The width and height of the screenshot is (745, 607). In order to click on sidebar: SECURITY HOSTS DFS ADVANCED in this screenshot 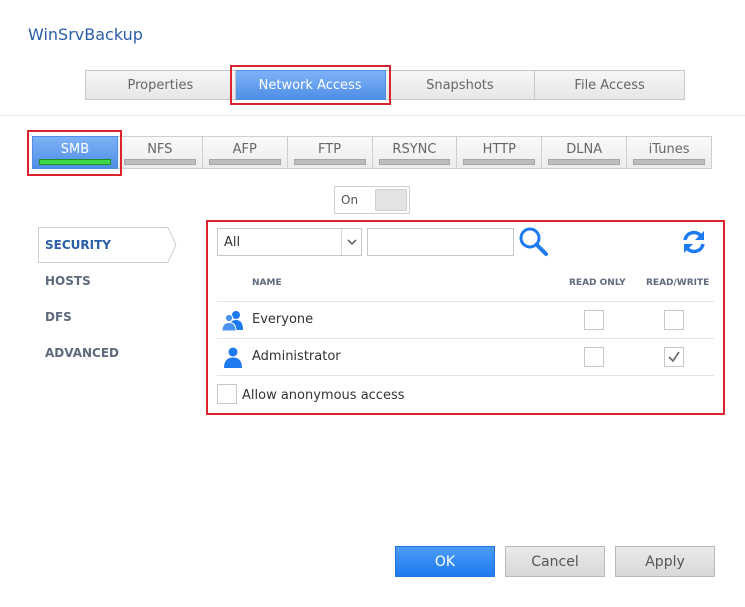, I will do `click(108, 299)`.